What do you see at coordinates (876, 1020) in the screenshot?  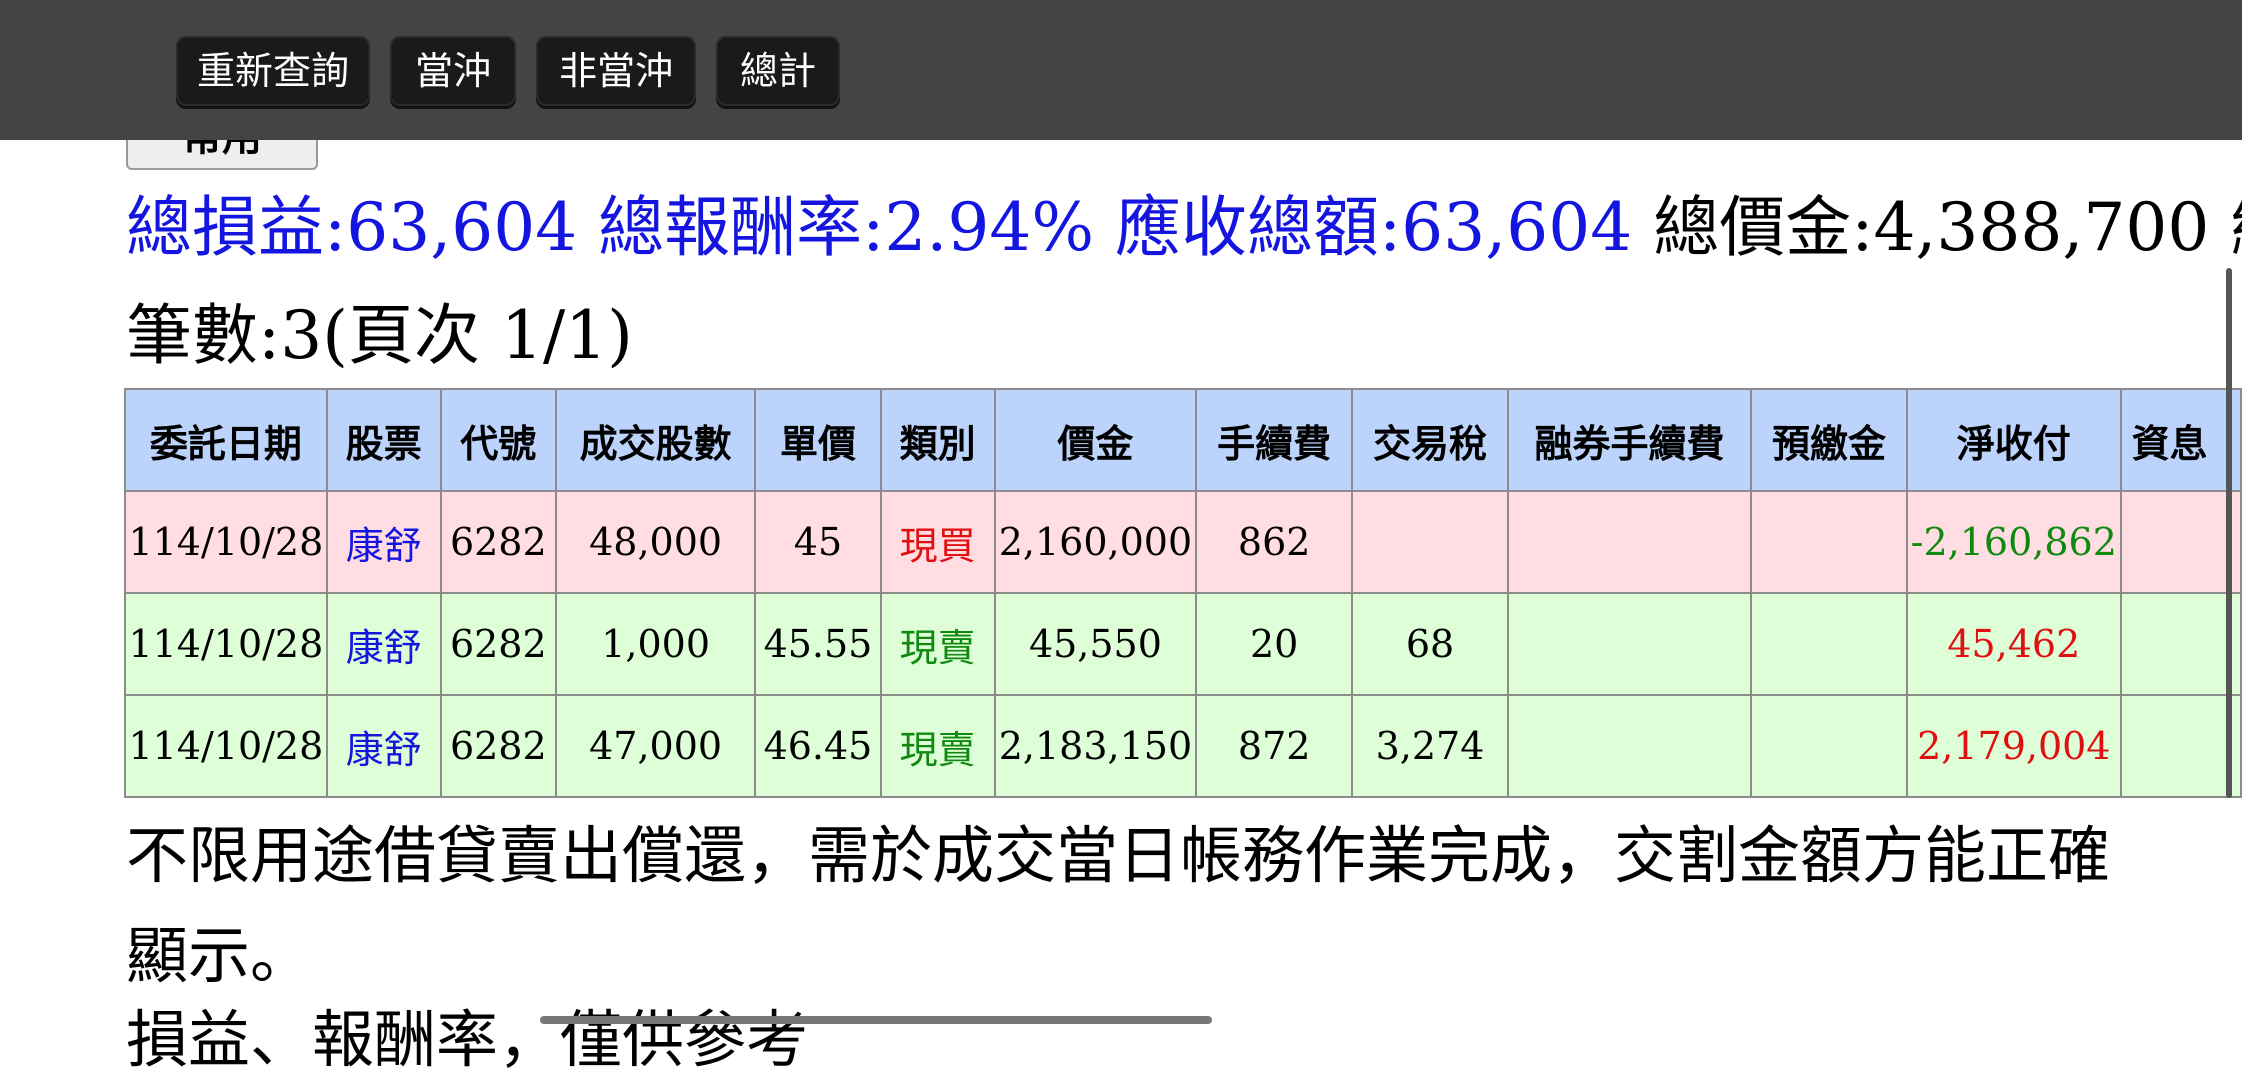 I see `horizontal-scrollbar` at bounding box center [876, 1020].